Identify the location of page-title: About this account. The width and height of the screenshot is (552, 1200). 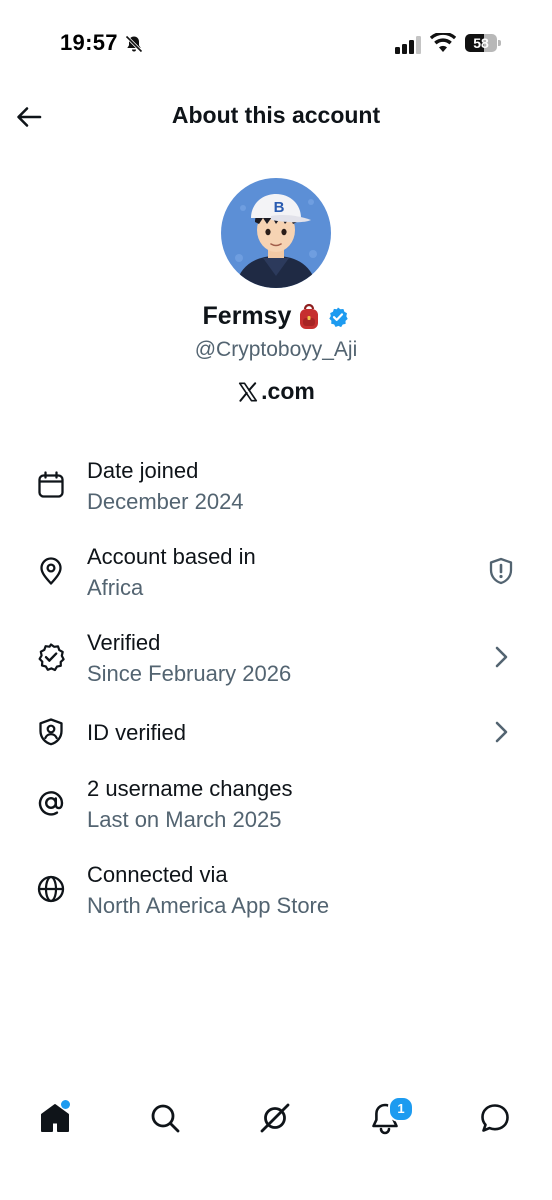
(276, 115).